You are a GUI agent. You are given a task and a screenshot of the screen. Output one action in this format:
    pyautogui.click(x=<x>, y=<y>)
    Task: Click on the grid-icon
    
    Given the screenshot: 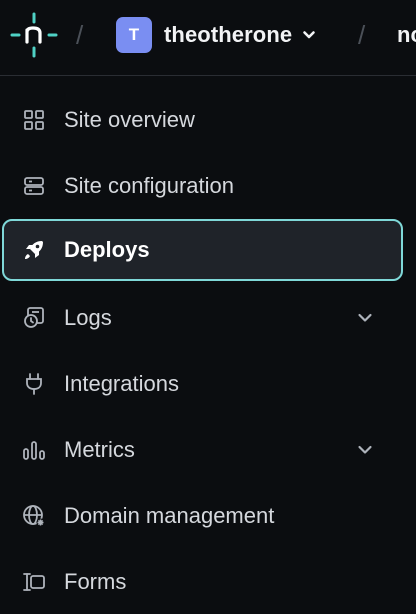 What is the action you would take?
    pyautogui.click(x=34, y=120)
    